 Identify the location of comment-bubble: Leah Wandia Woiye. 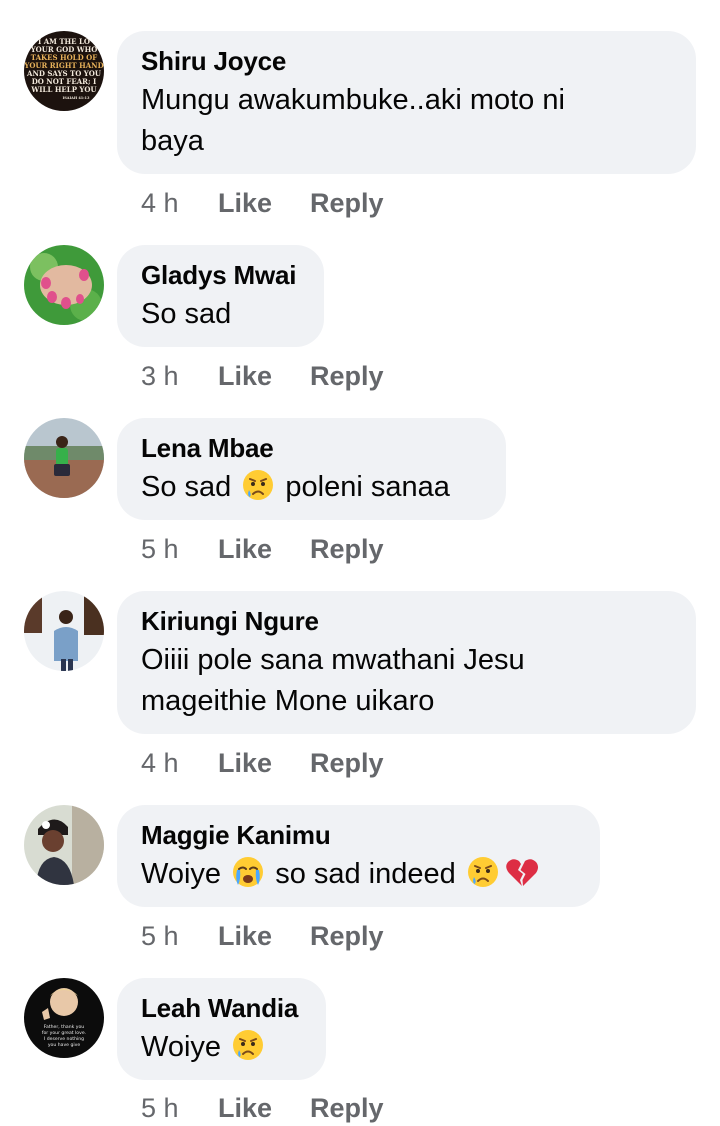
(221, 1029).